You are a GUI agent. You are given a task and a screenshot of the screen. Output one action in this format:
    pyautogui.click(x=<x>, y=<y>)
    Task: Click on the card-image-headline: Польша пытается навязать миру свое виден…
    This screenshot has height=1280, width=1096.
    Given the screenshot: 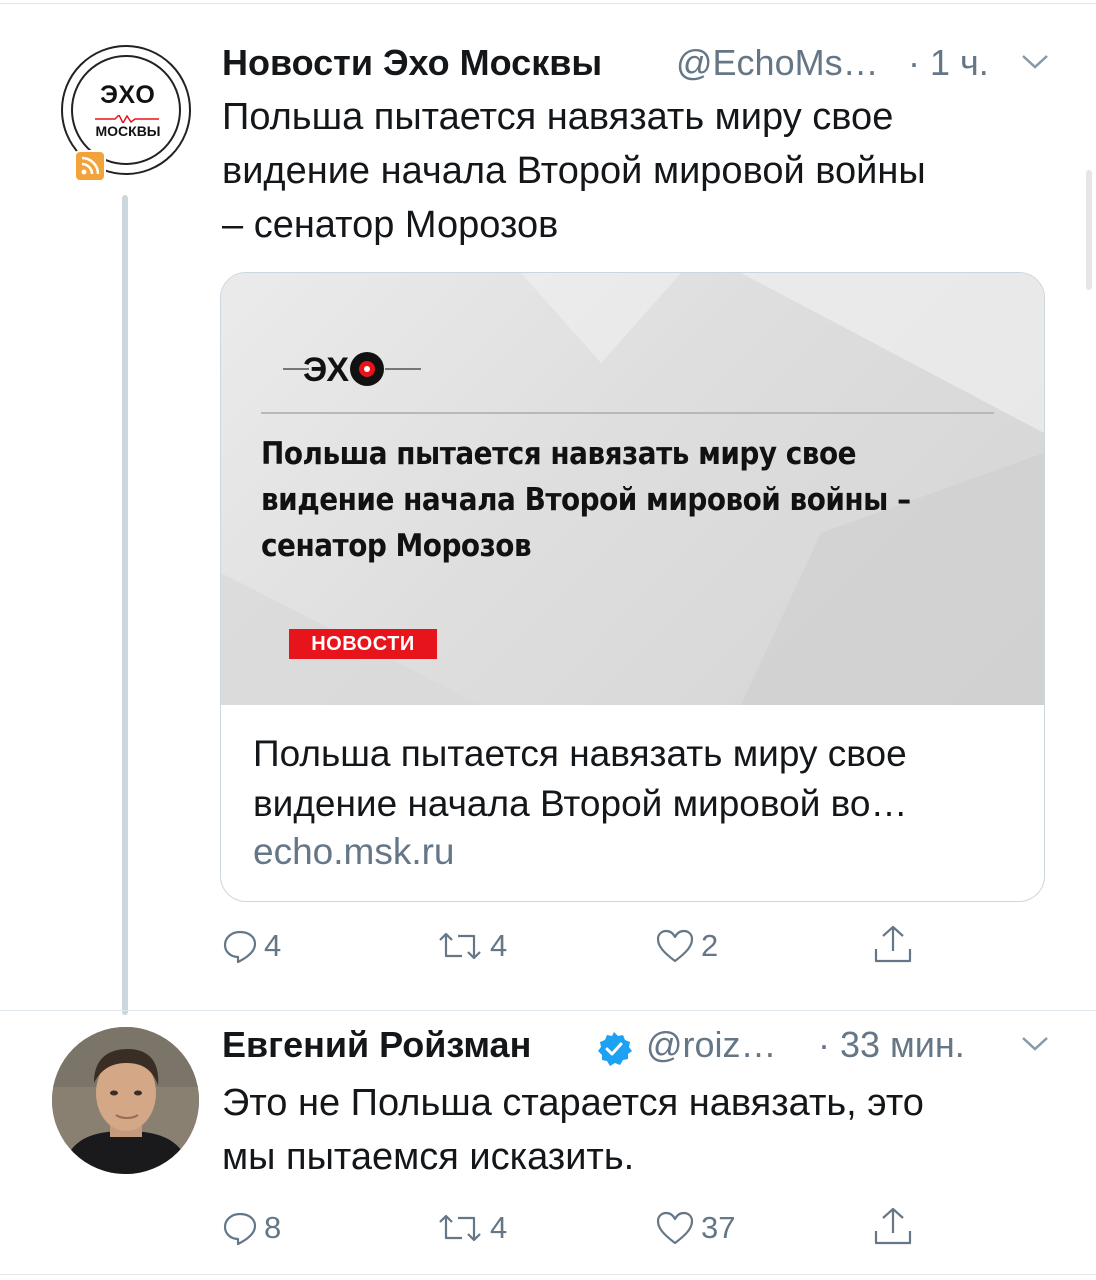 What is the action you would take?
    pyautogui.click(x=586, y=500)
    